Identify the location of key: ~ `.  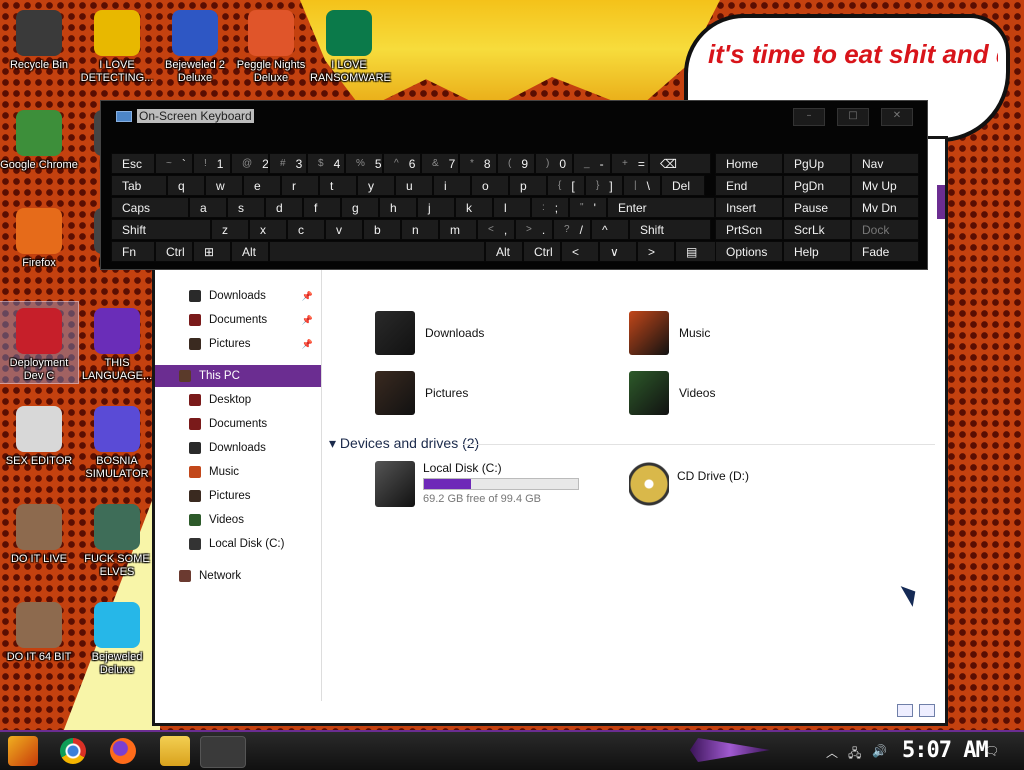
(174, 163).